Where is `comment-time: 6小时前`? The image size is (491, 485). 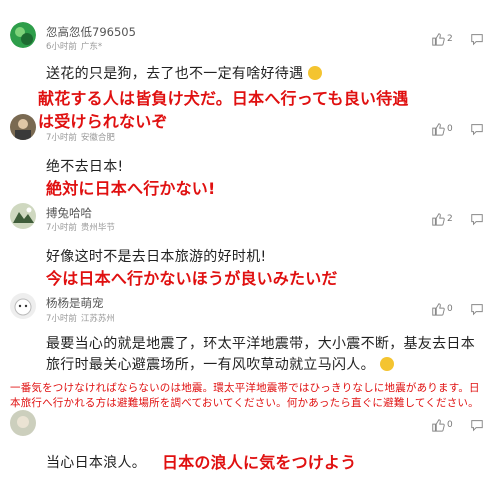
comment-time: 6小时前 is located at coordinates (61, 47).